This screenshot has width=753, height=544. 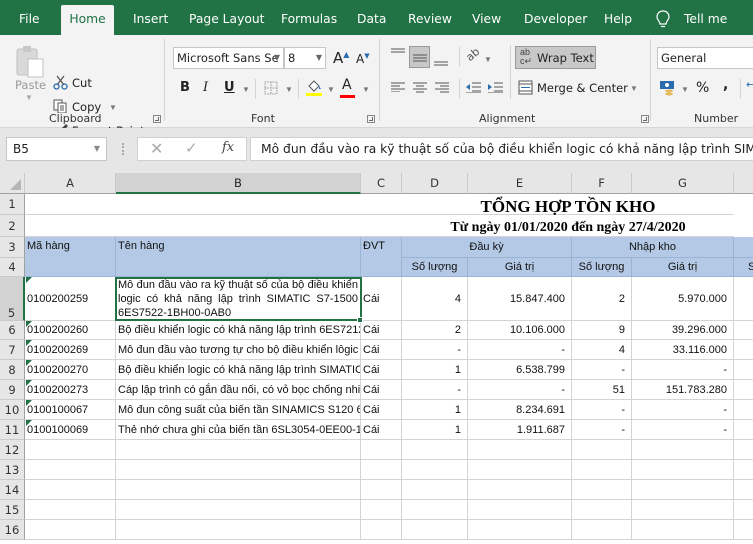 I want to click on column-header-g: G, so click(x=683, y=183).